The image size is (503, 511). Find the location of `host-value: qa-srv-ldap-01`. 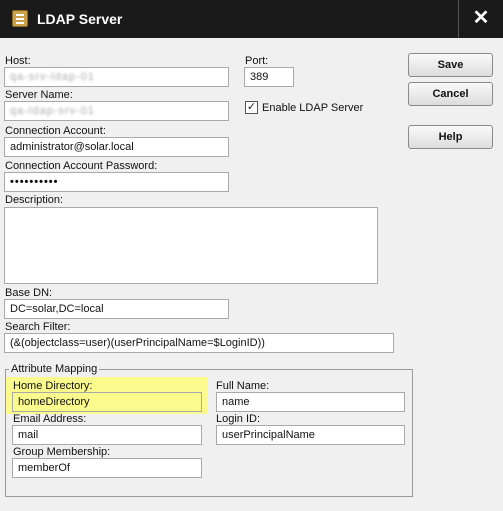

host-value: qa-srv-ldap-01 is located at coordinates (52, 77).